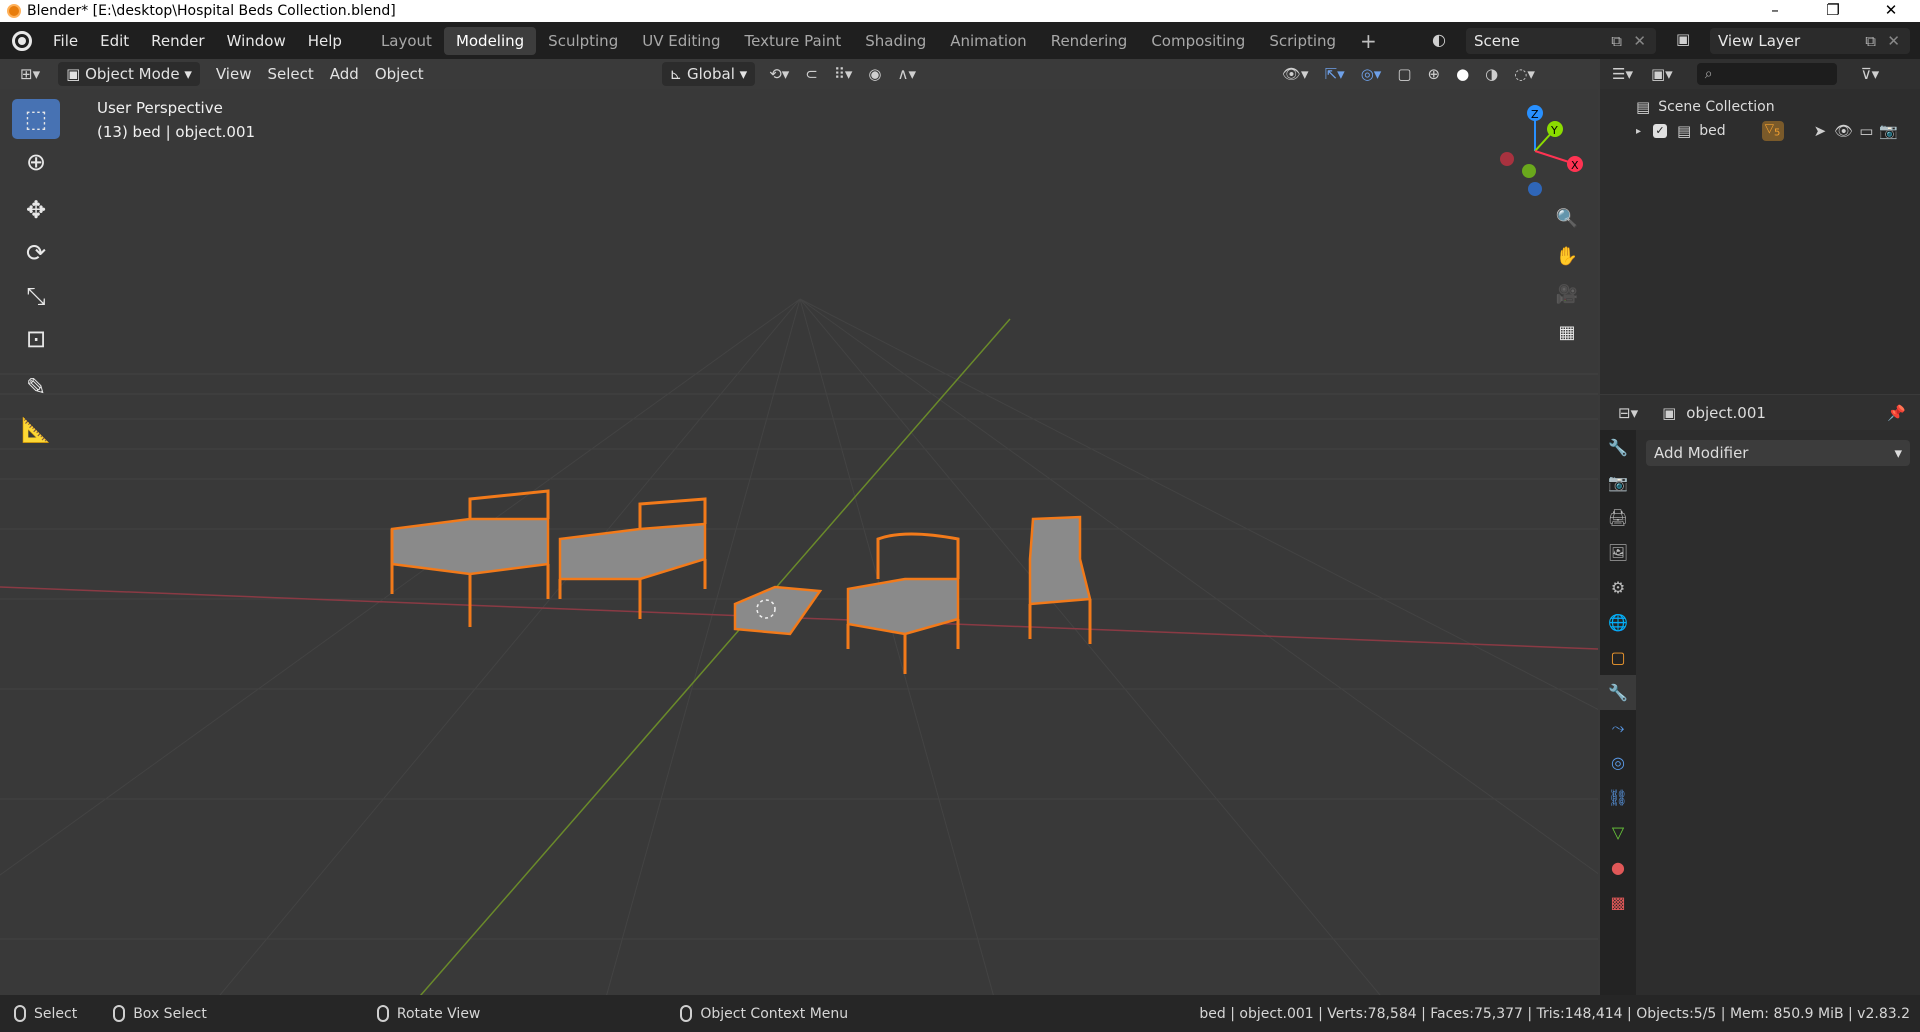  What do you see at coordinates (1820, 131) in the screenshot?
I see `select-toggle-icon: ➤` at bounding box center [1820, 131].